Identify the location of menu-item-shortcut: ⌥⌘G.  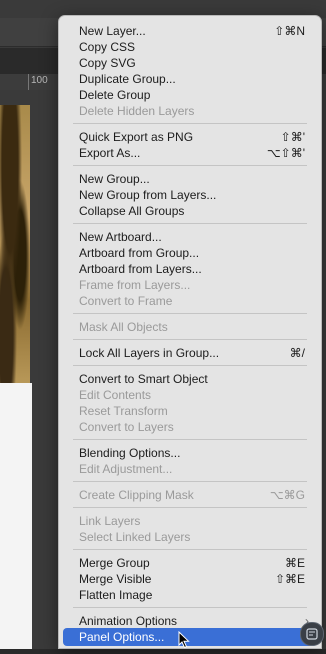
(287, 495).